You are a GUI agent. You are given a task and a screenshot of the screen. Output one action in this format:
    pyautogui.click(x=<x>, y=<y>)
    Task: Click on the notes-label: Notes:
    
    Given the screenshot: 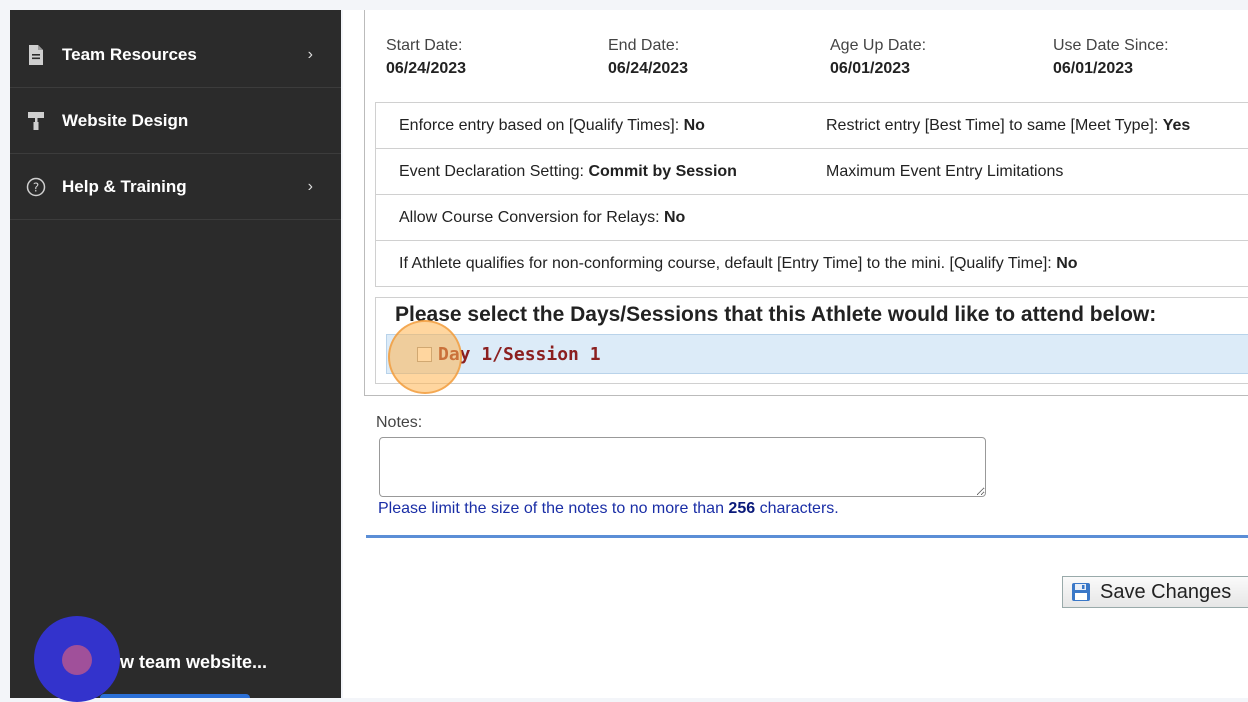 What is the action you would take?
    pyautogui.click(x=399, y=422)
    